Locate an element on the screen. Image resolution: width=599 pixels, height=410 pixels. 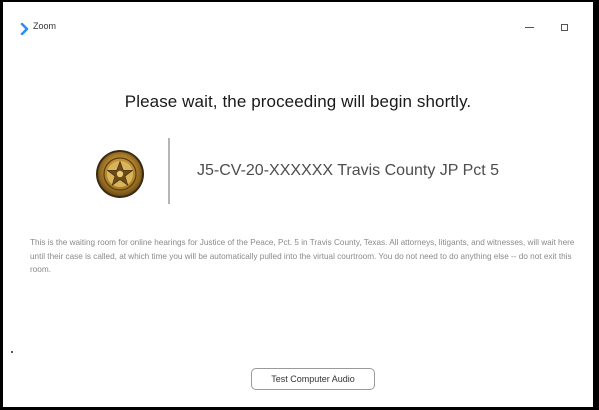
maximize-button is located at coordinates (564, 27).